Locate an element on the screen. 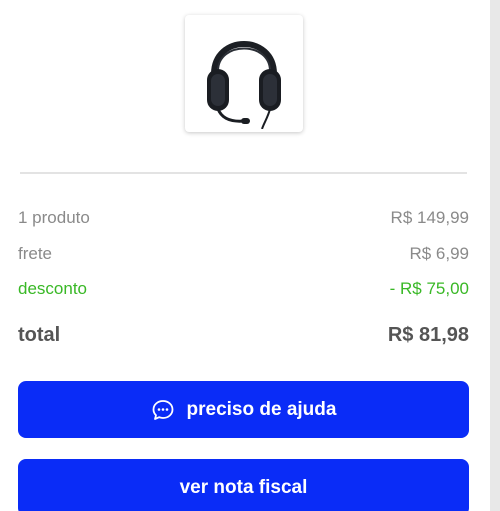 Image resolution: width=500 pixels, height=511 pixels. chat-bubble-icon is located at coordinates (163, 410).